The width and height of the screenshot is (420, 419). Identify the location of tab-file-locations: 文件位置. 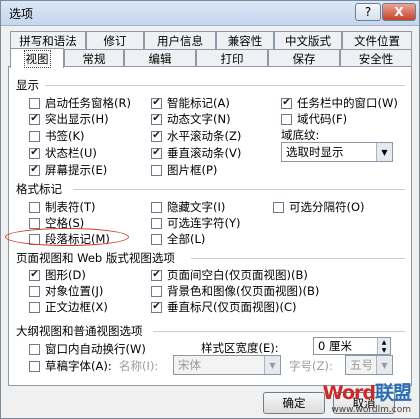
(377, 40).